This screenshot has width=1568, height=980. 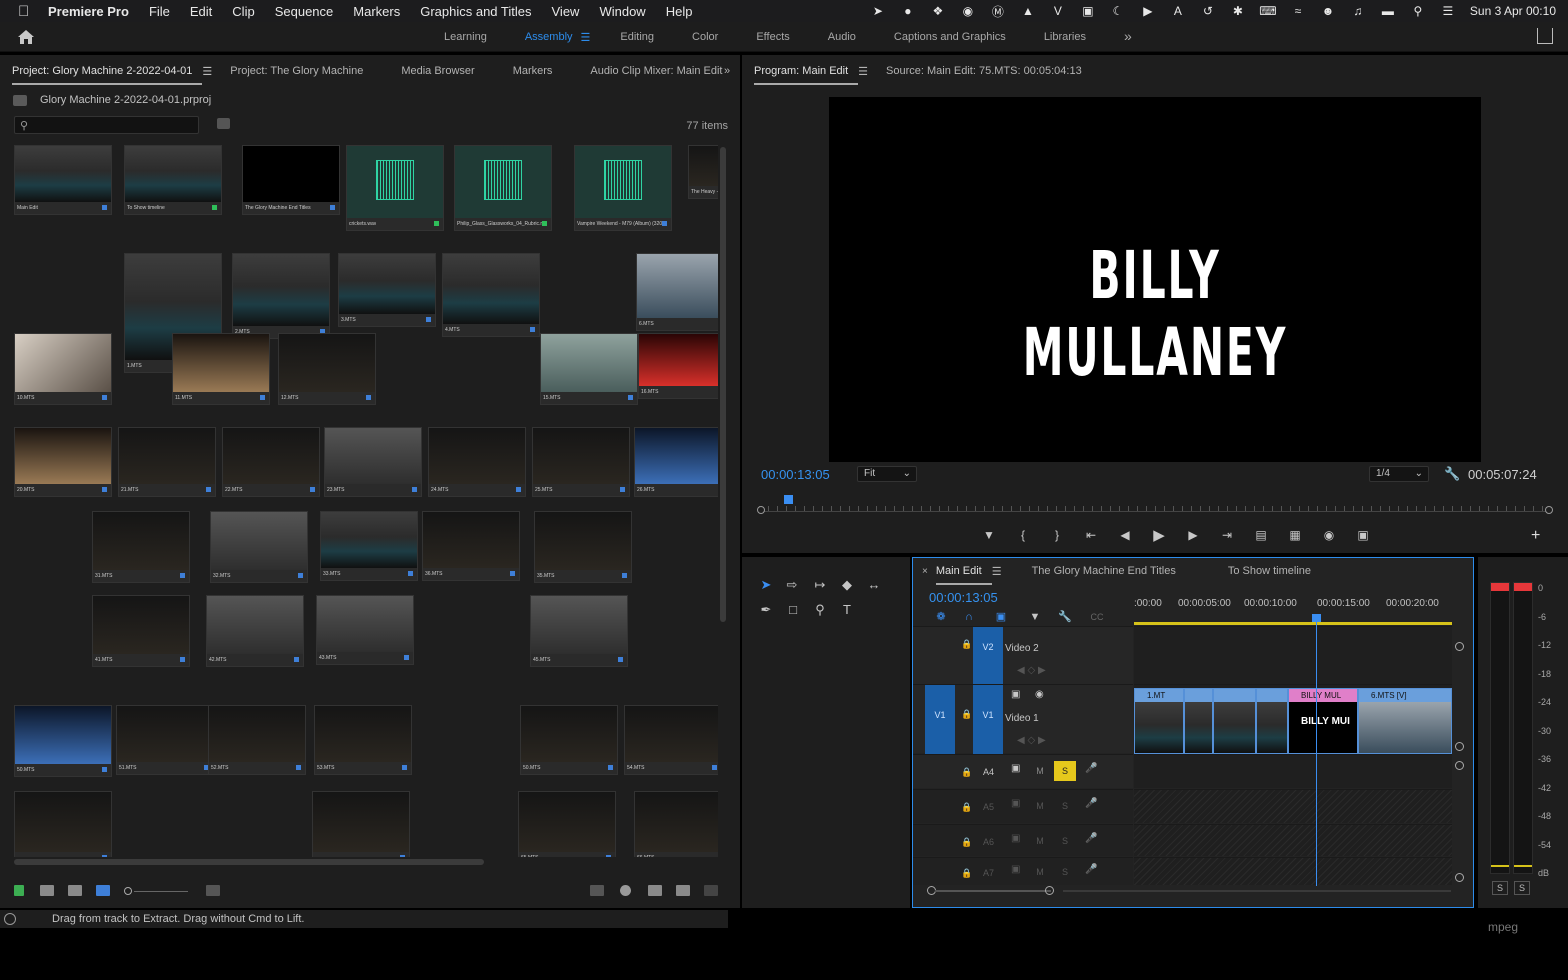 What do you see at coordinates (1155, 506) in the screenshot?
I see `program-time-ruler` at bounding box center [1155, 506].